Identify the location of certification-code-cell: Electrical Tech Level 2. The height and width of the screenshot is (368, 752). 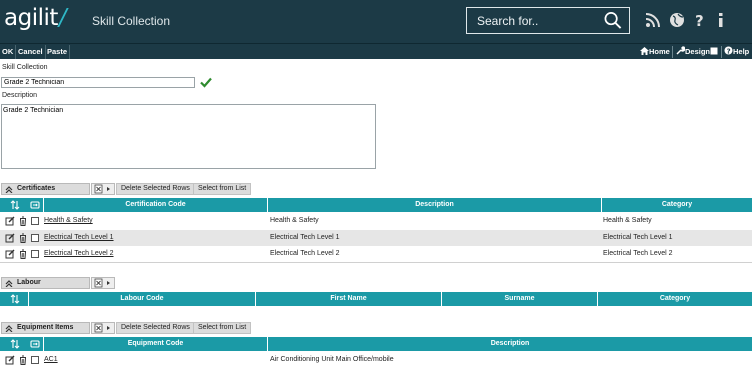
(79, 254).